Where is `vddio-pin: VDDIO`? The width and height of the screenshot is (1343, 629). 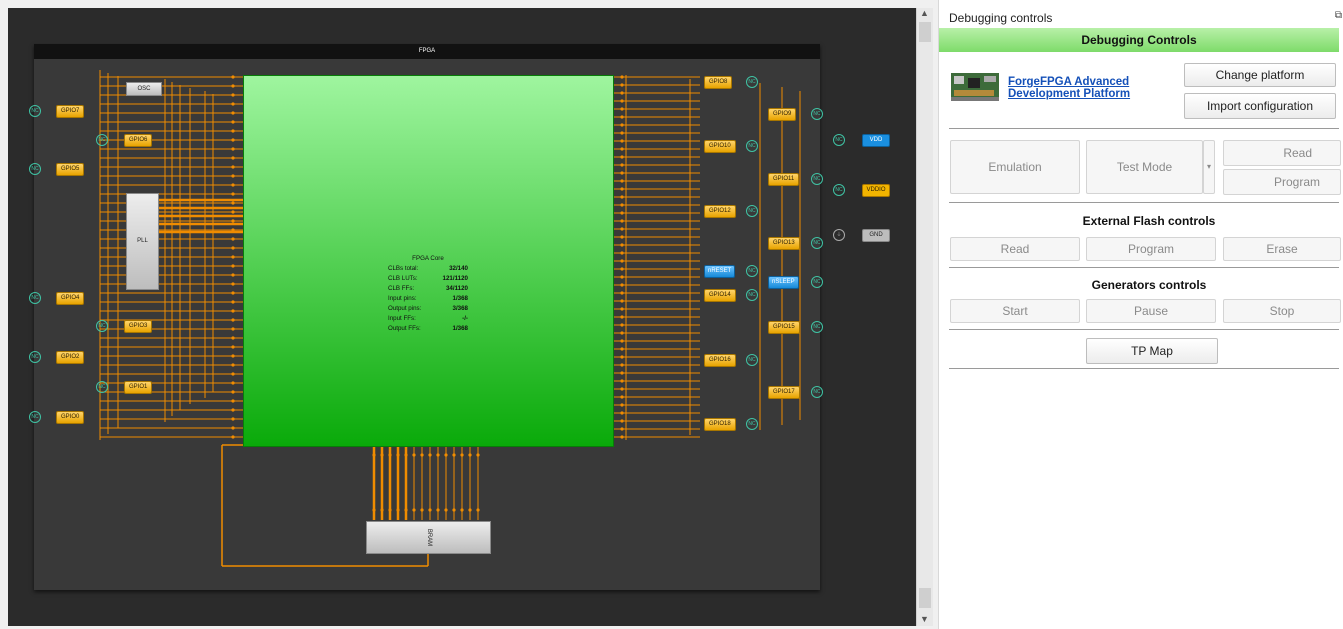 vddio-pin: VDDIO is located at coordinates (876, 190).